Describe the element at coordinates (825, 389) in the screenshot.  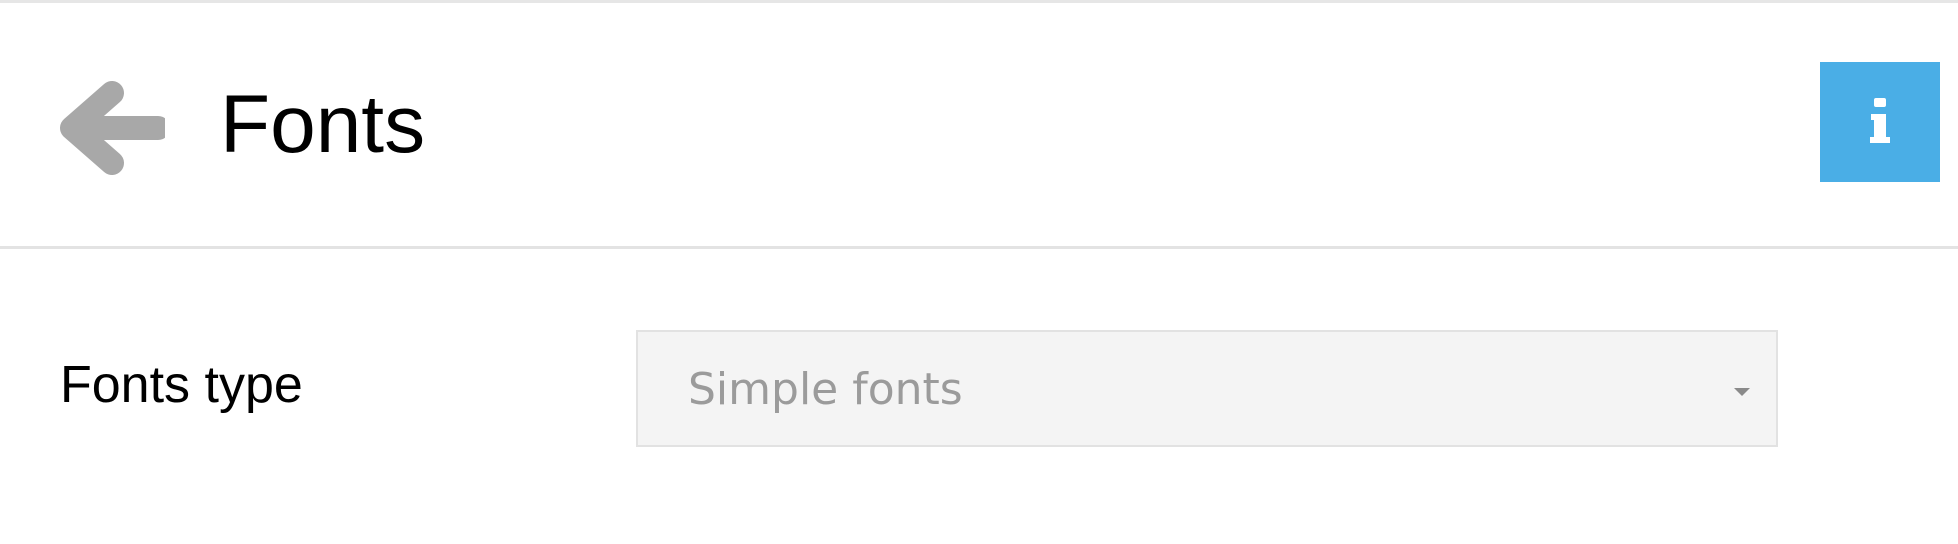
I see `fonts-type-value: Simple fonts` at that location.